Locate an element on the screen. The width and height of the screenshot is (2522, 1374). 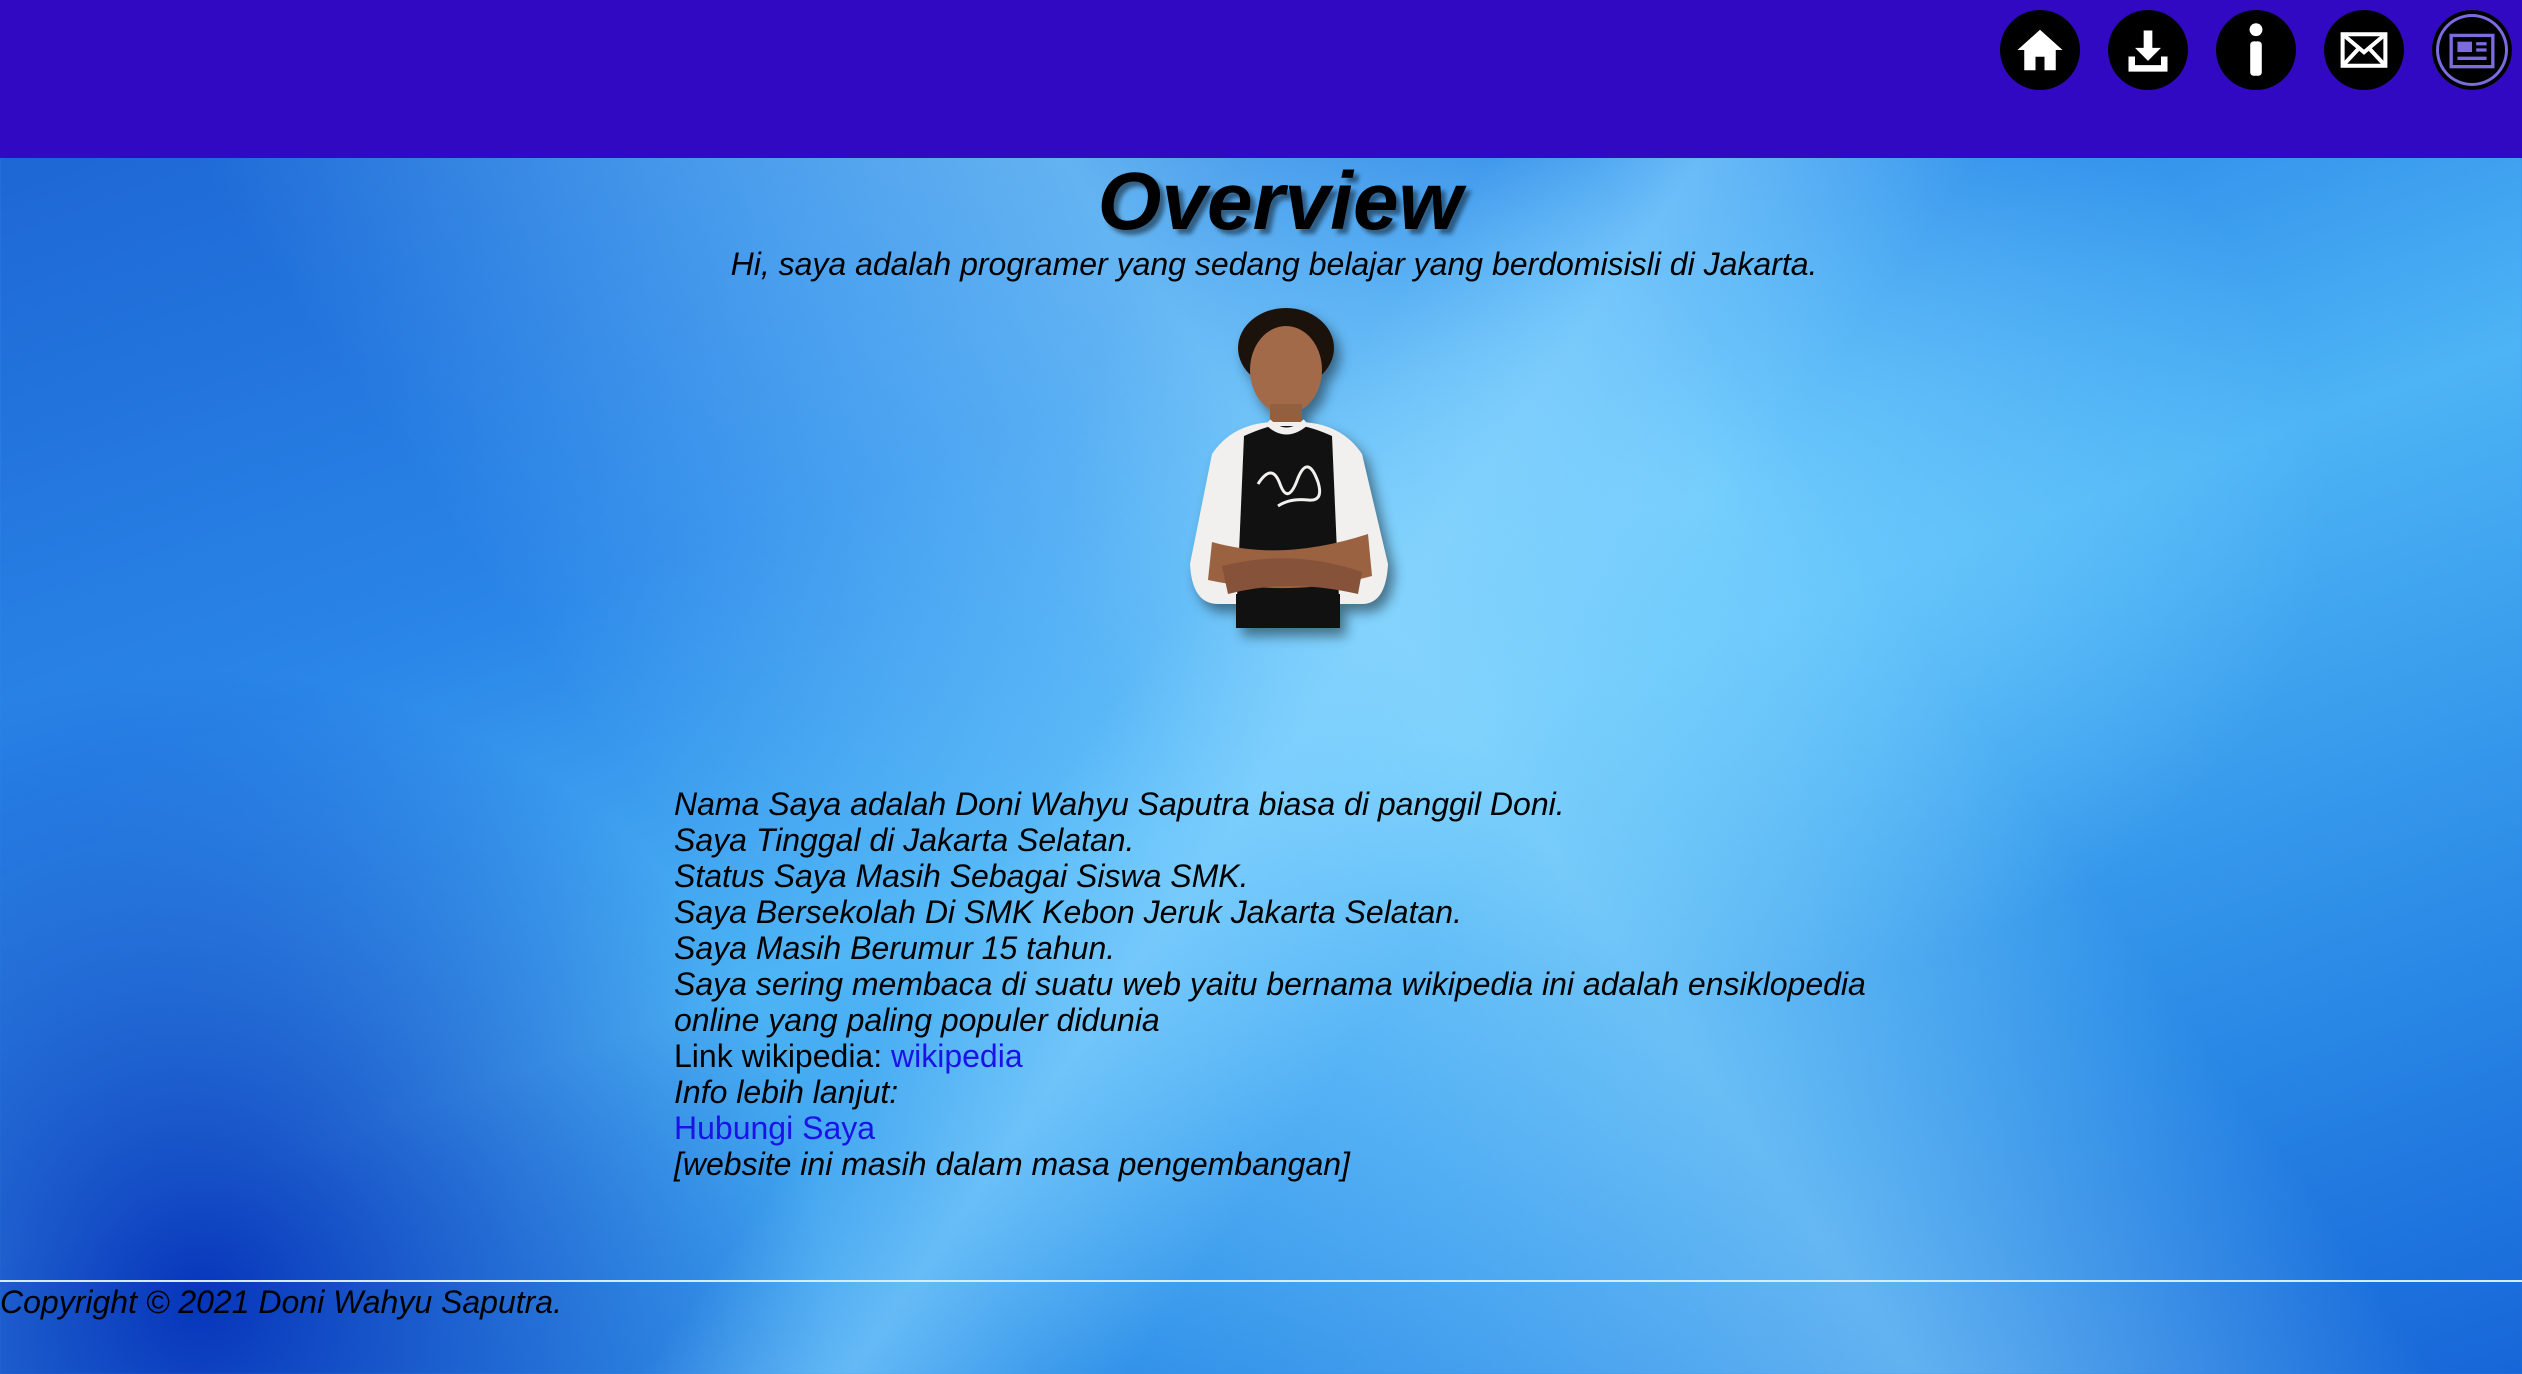
download-icon is located at coordinates (2148, 51).